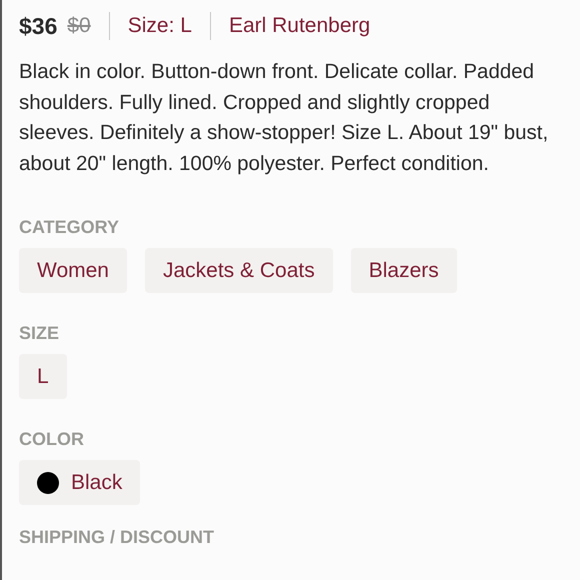 The height and width of the screenshot is (580, 580). Describe the element at coordinates (38, 26) in the screenshot. I see `price: $36` at that location.